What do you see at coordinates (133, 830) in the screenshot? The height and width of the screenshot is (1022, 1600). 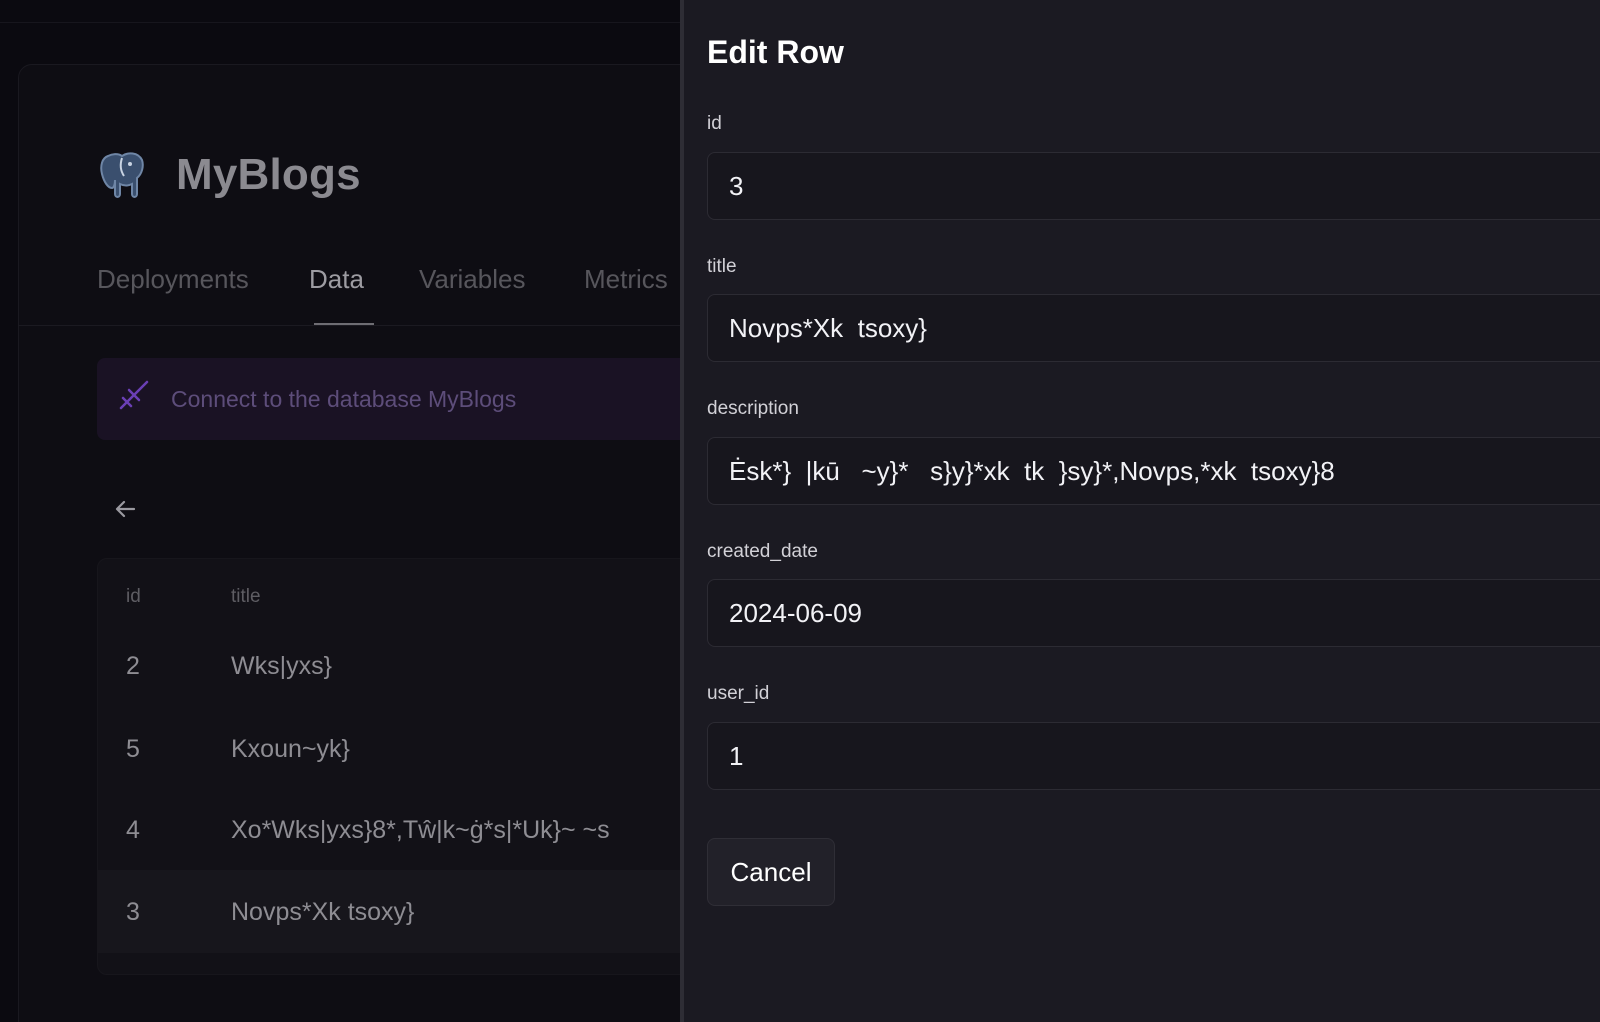 I see `cell-id: 4` at bounding box center [133, 830].